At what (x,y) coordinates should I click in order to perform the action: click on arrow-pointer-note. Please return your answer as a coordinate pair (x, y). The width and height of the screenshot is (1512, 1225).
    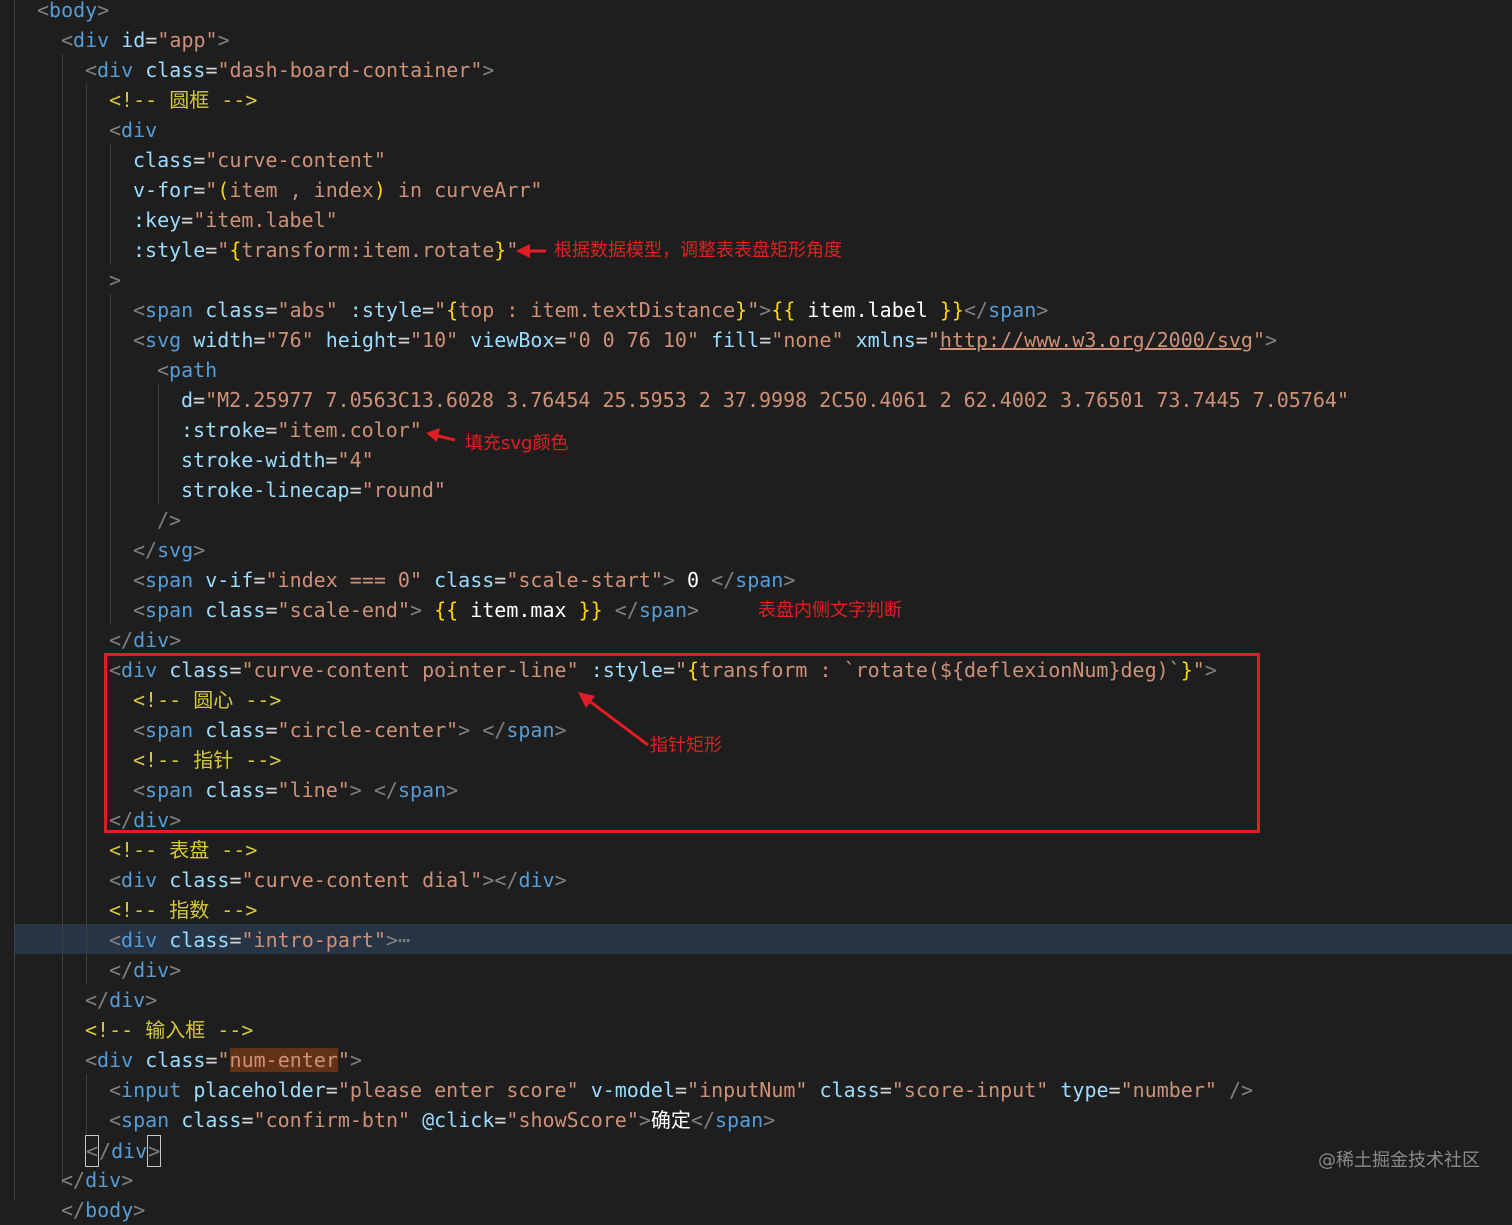
    Looking at the image, I should click on (618, 722).